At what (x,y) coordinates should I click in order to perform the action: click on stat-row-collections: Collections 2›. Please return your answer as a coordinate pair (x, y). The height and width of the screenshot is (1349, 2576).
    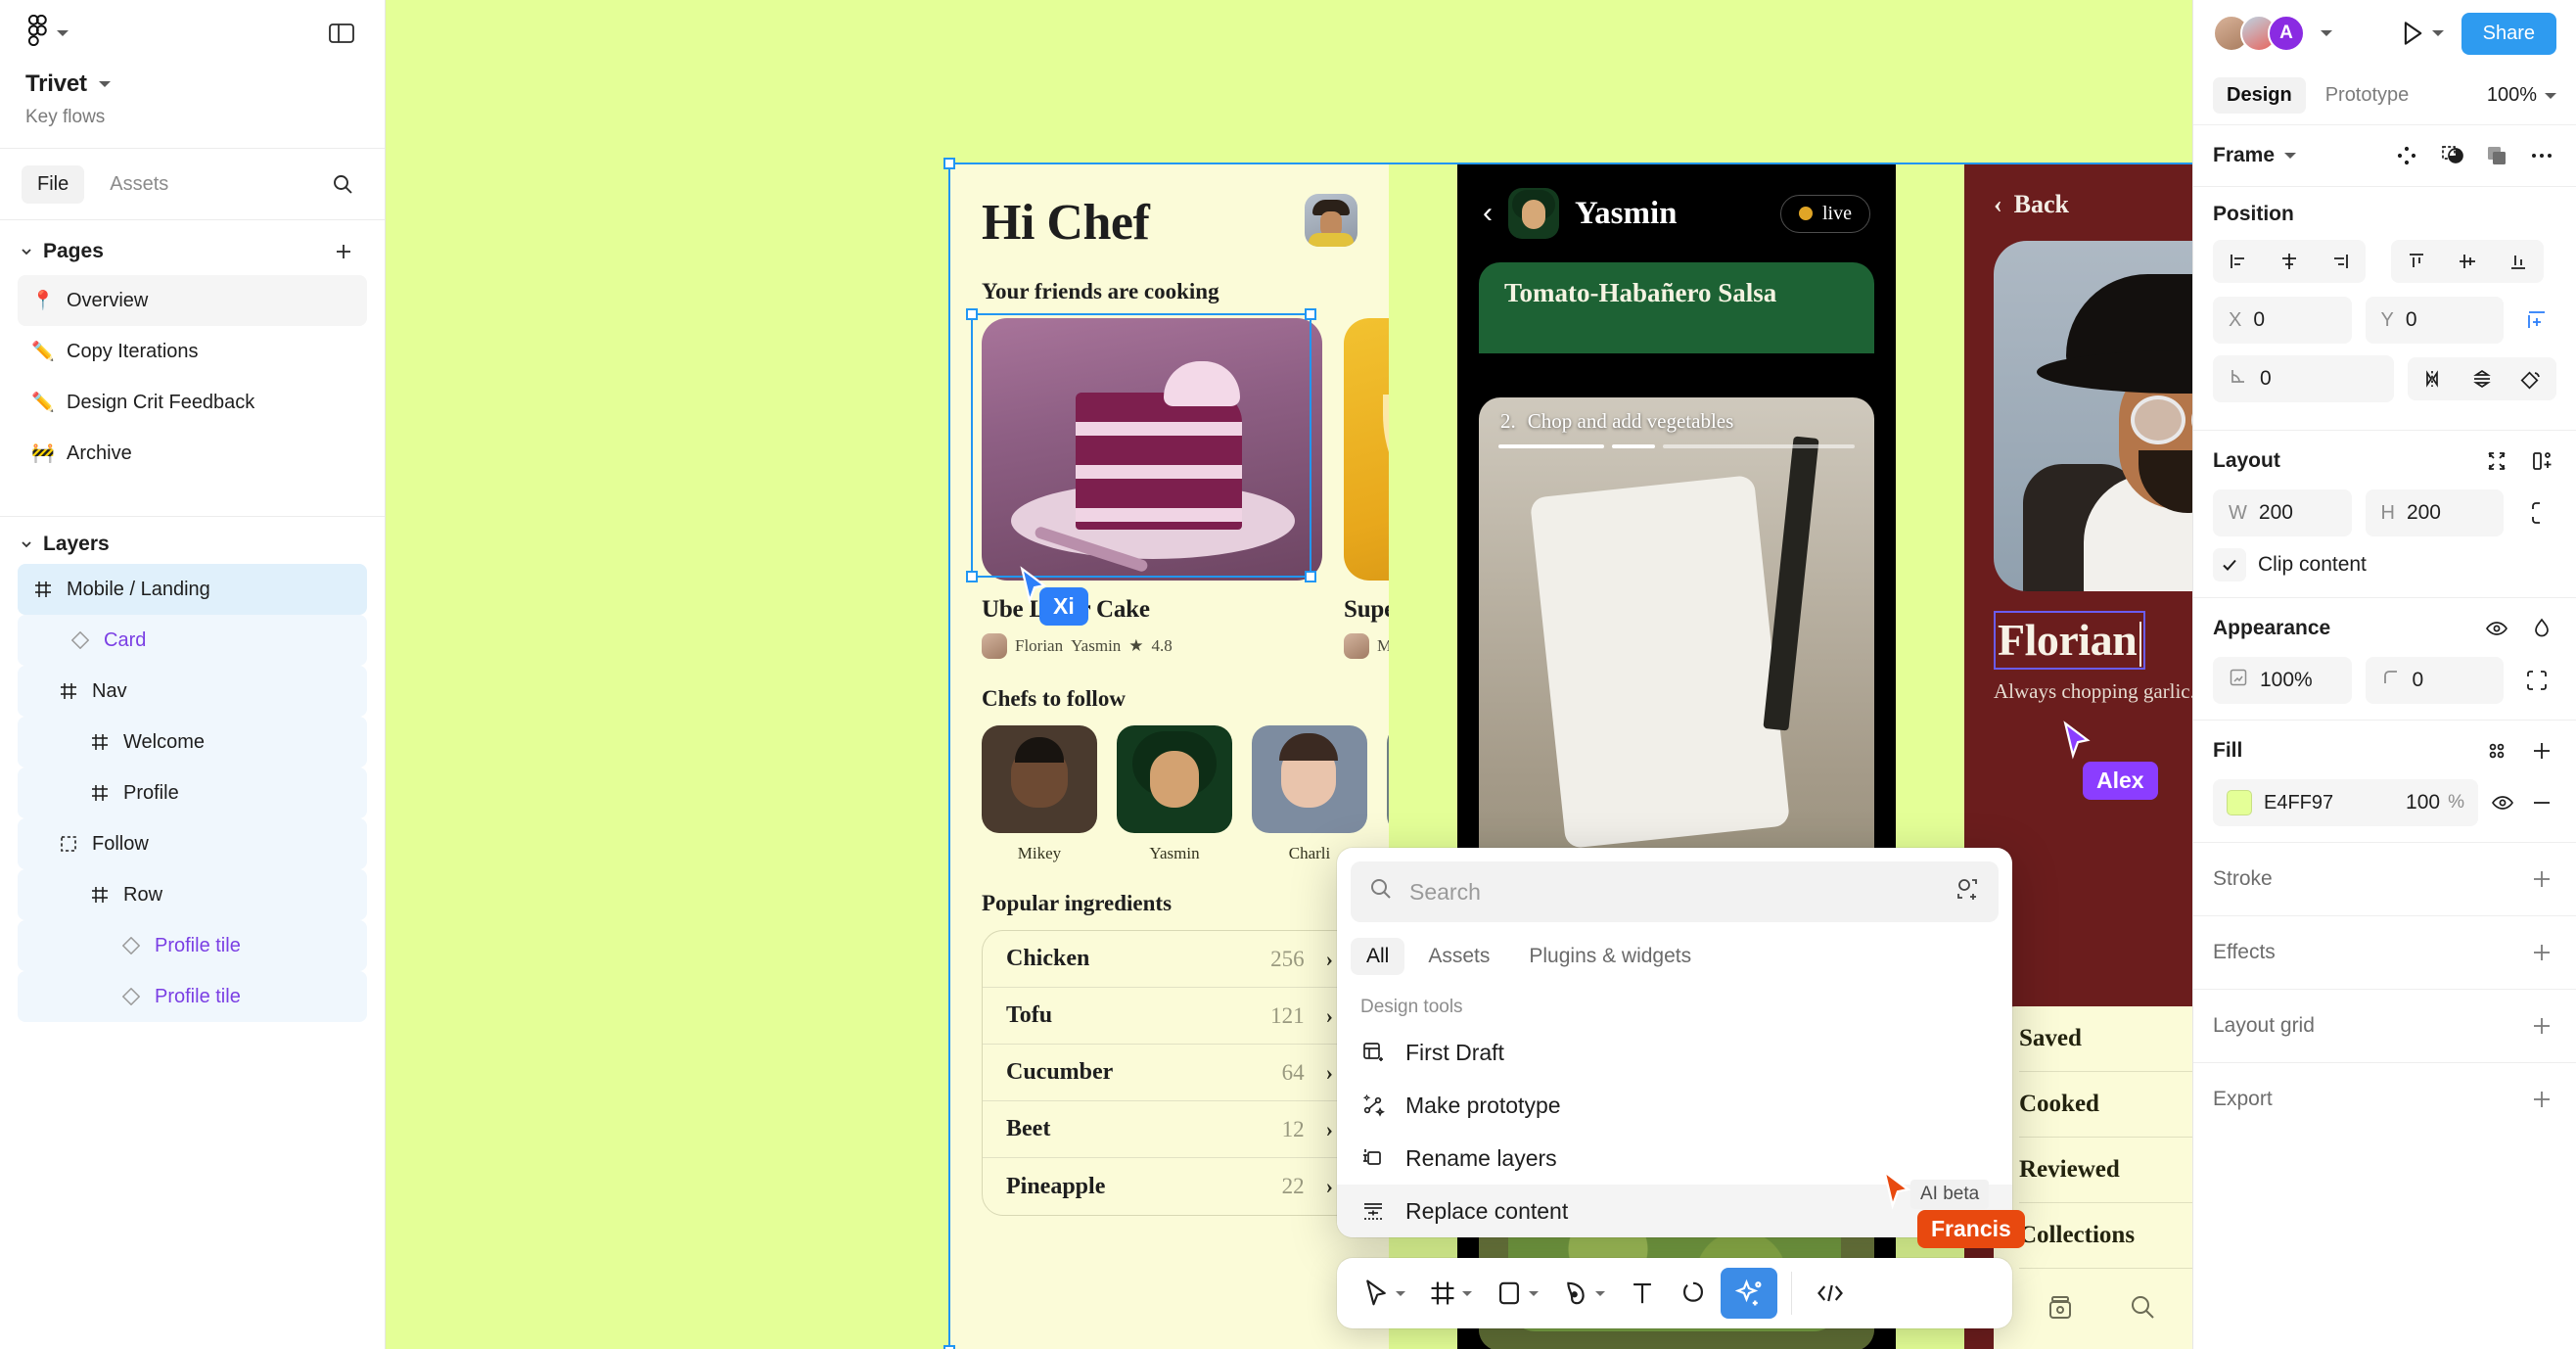
    Looking at the image, I should click on (2105, 1236).